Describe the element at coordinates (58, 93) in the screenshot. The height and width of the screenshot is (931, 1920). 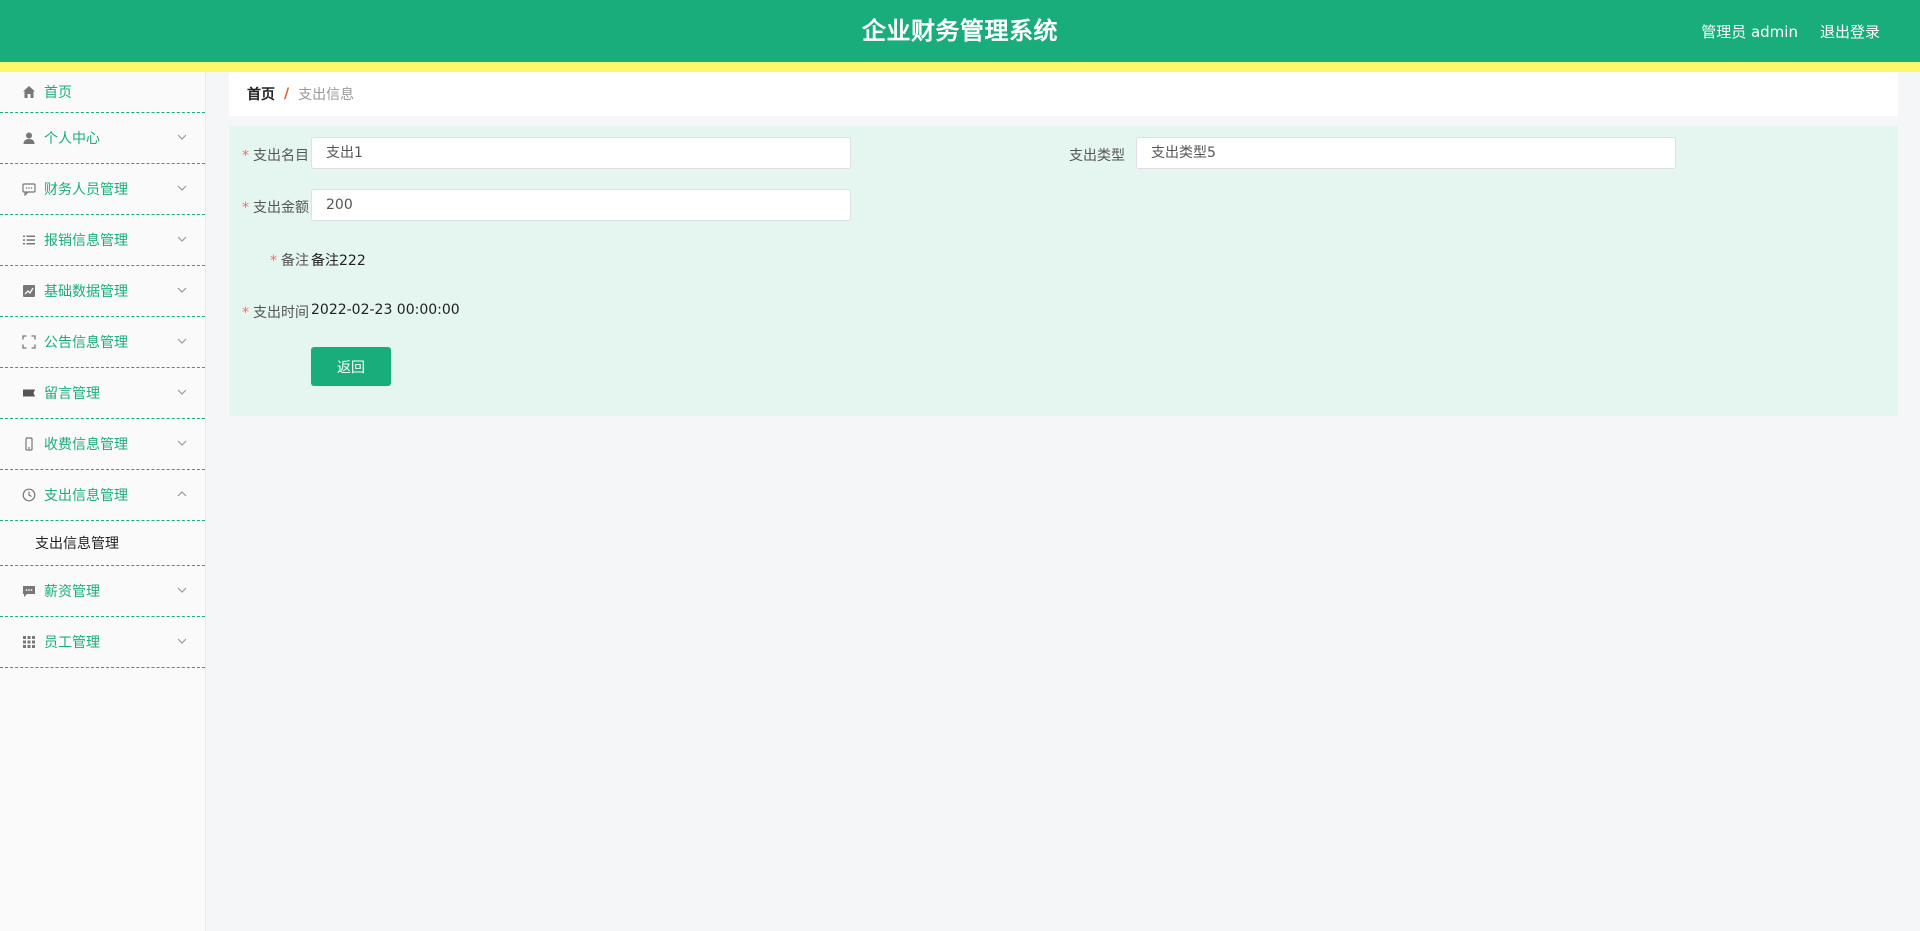
I see `sidebar-item-label: 首页` at that location.